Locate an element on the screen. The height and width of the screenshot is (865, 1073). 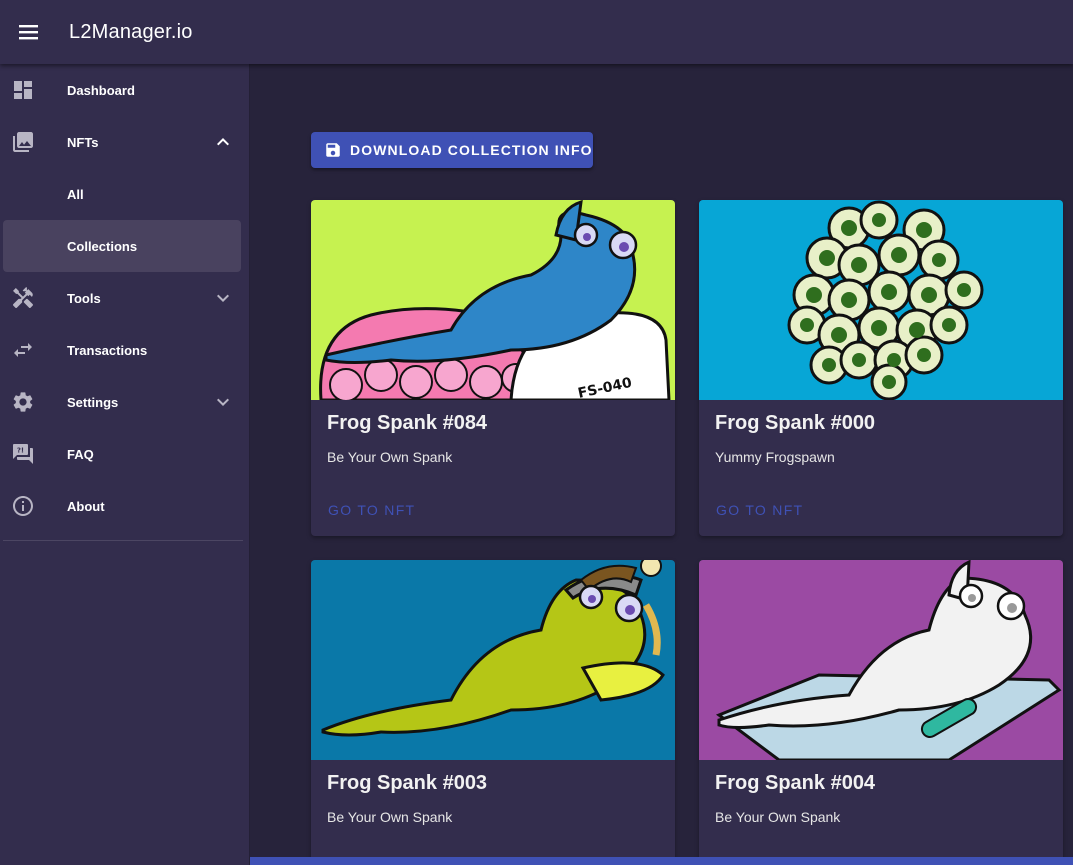
sidebar-item-label: Settings is located at coordinates (93, 402).